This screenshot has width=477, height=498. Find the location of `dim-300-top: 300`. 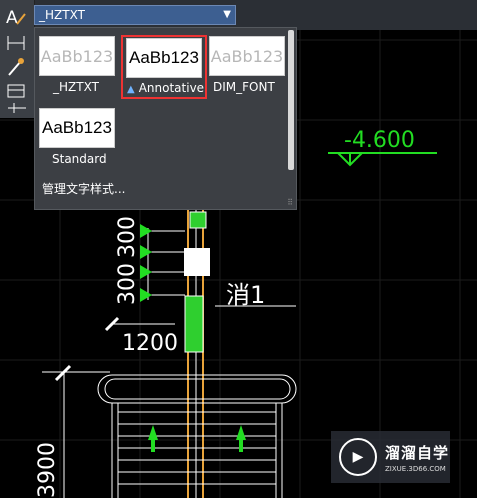

dim-300-top: 300 is located at coordinates (127, 237).